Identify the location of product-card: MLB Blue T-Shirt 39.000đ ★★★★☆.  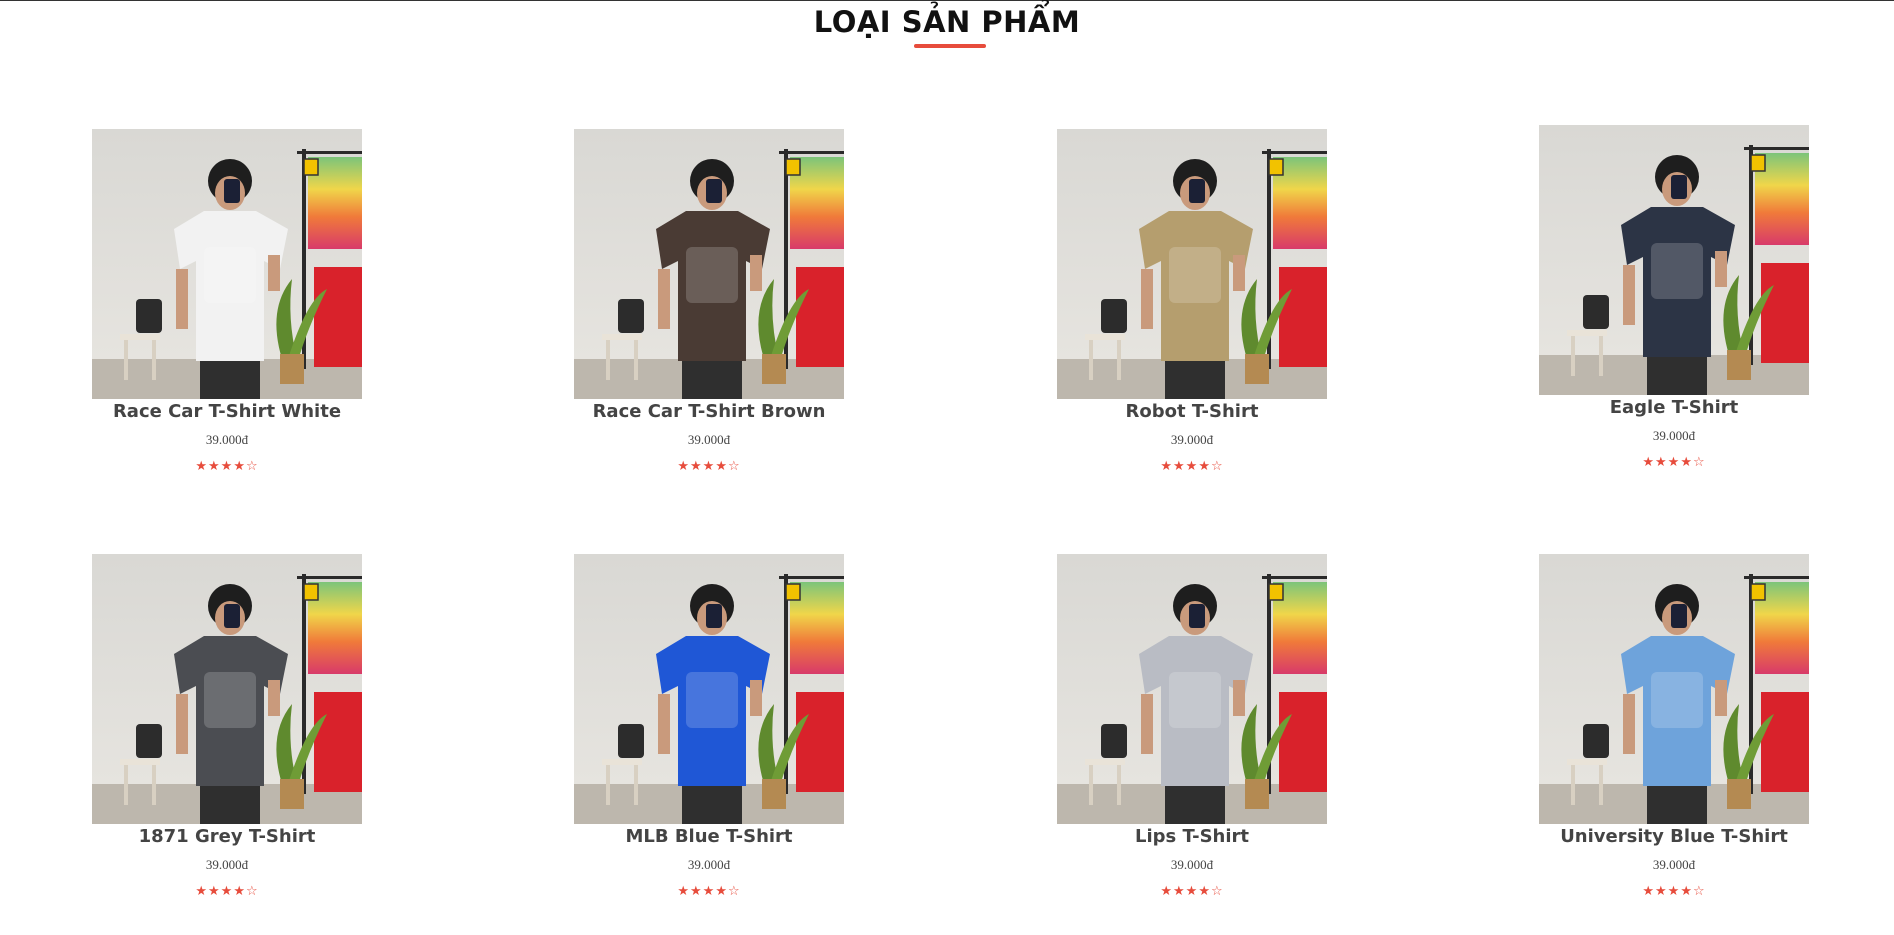
(709, 726).